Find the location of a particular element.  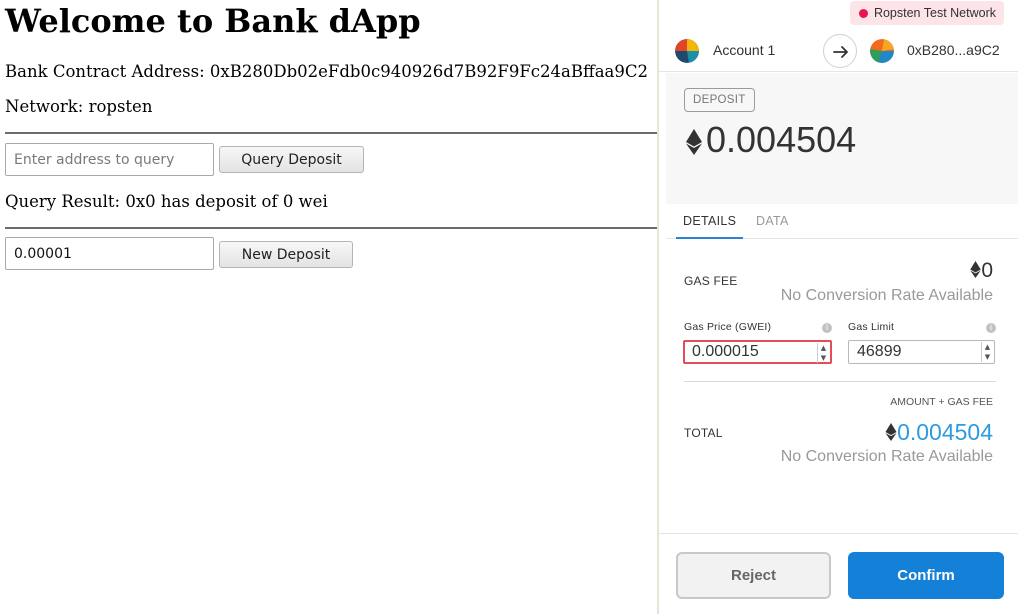

deposit-amount-input is located at coordinates (109, 253).